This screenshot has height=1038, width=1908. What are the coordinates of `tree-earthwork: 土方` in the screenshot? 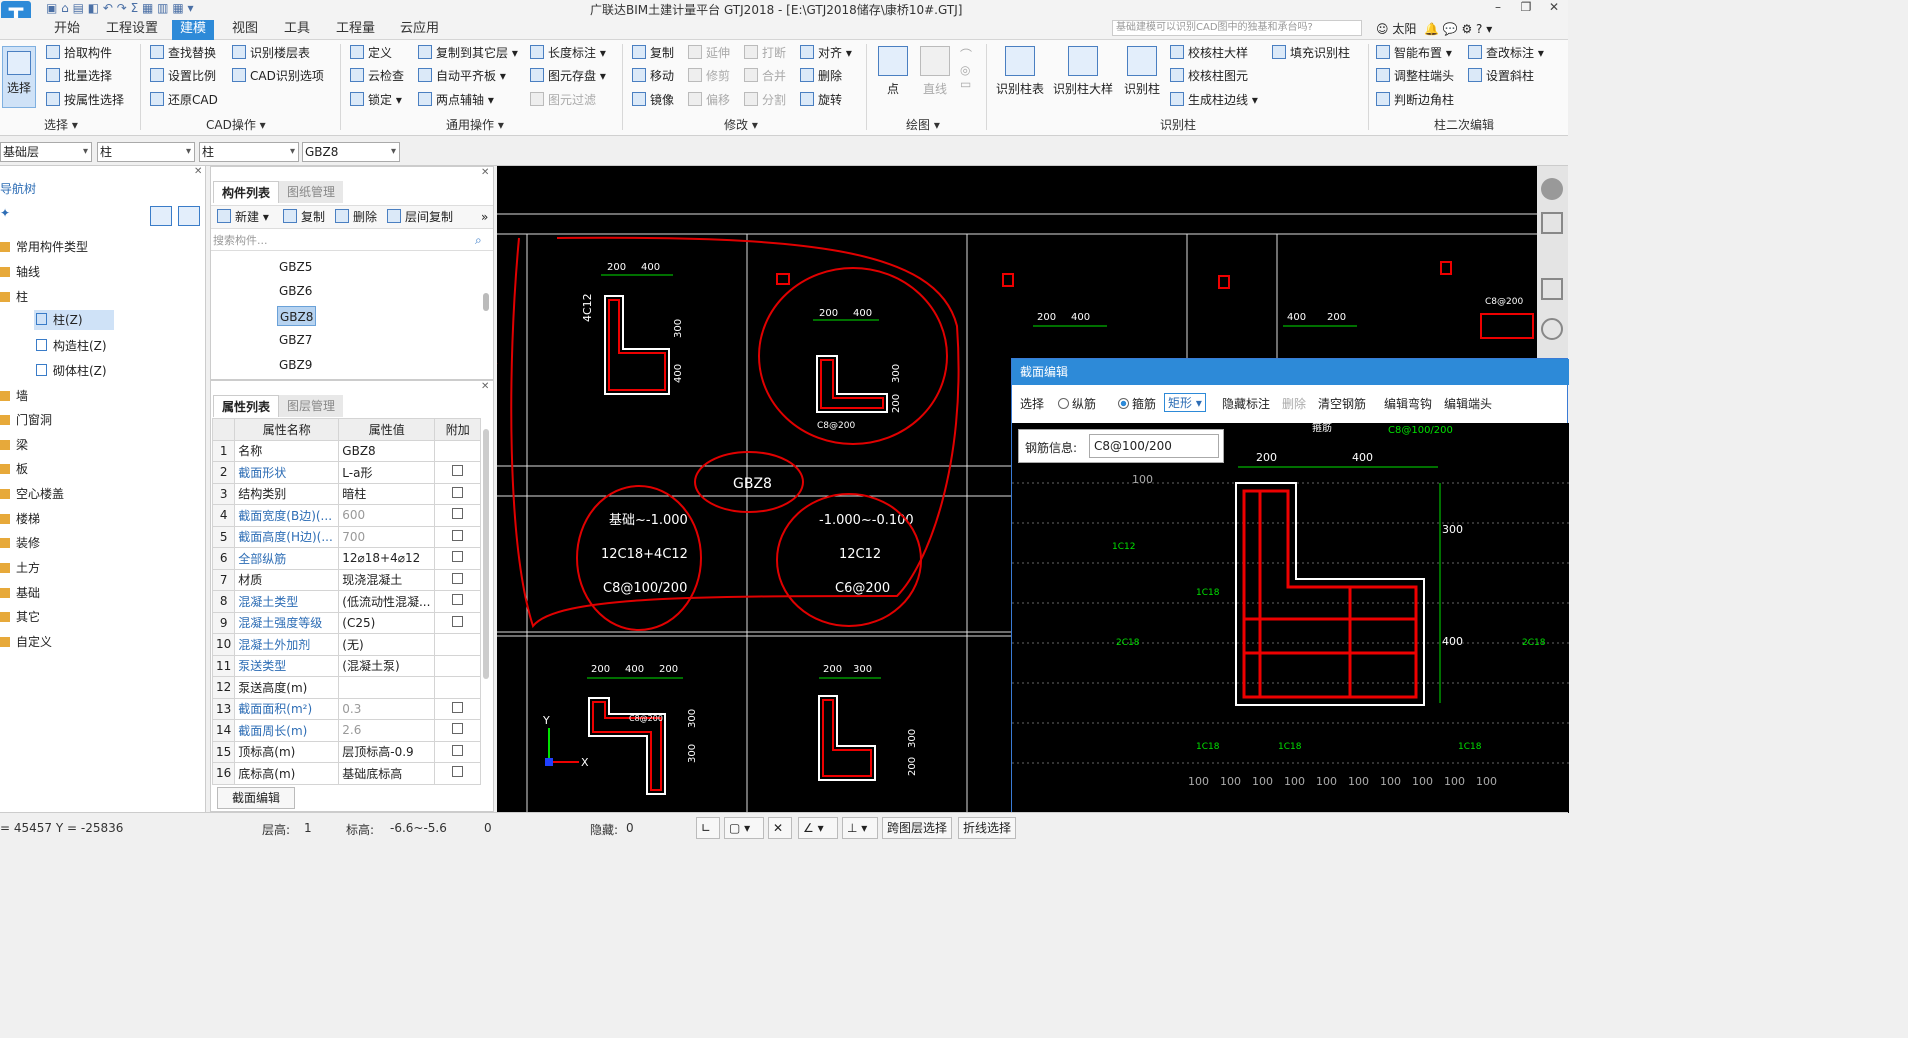 It's located at (20, 567).